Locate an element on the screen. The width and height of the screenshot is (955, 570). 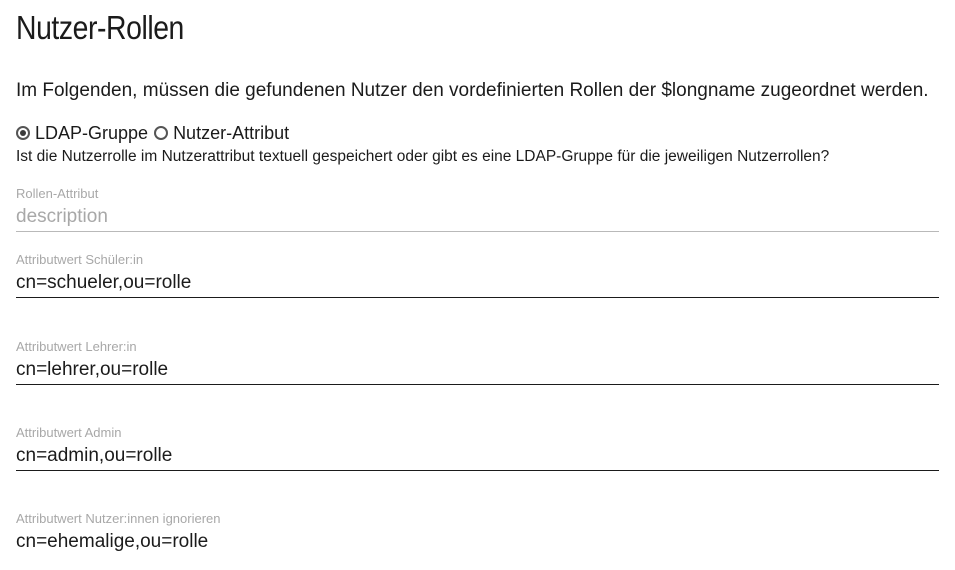
radio-ldap-group-label: LDAP-Gruppe is located at coordinates (92, 132).